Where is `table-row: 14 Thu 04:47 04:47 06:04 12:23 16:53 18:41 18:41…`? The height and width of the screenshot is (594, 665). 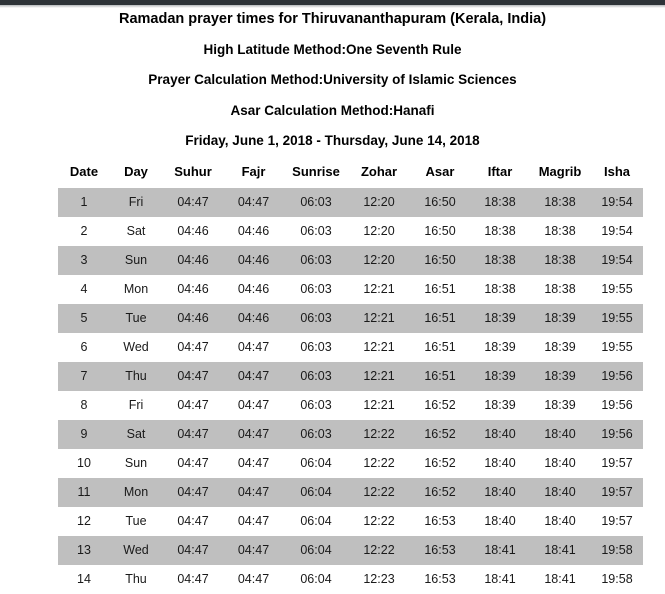
table-row: 14 Thu 04:47 04:47 06:04 12:23 16:53 18:41 18:41… is located at coordinates (350, 579).